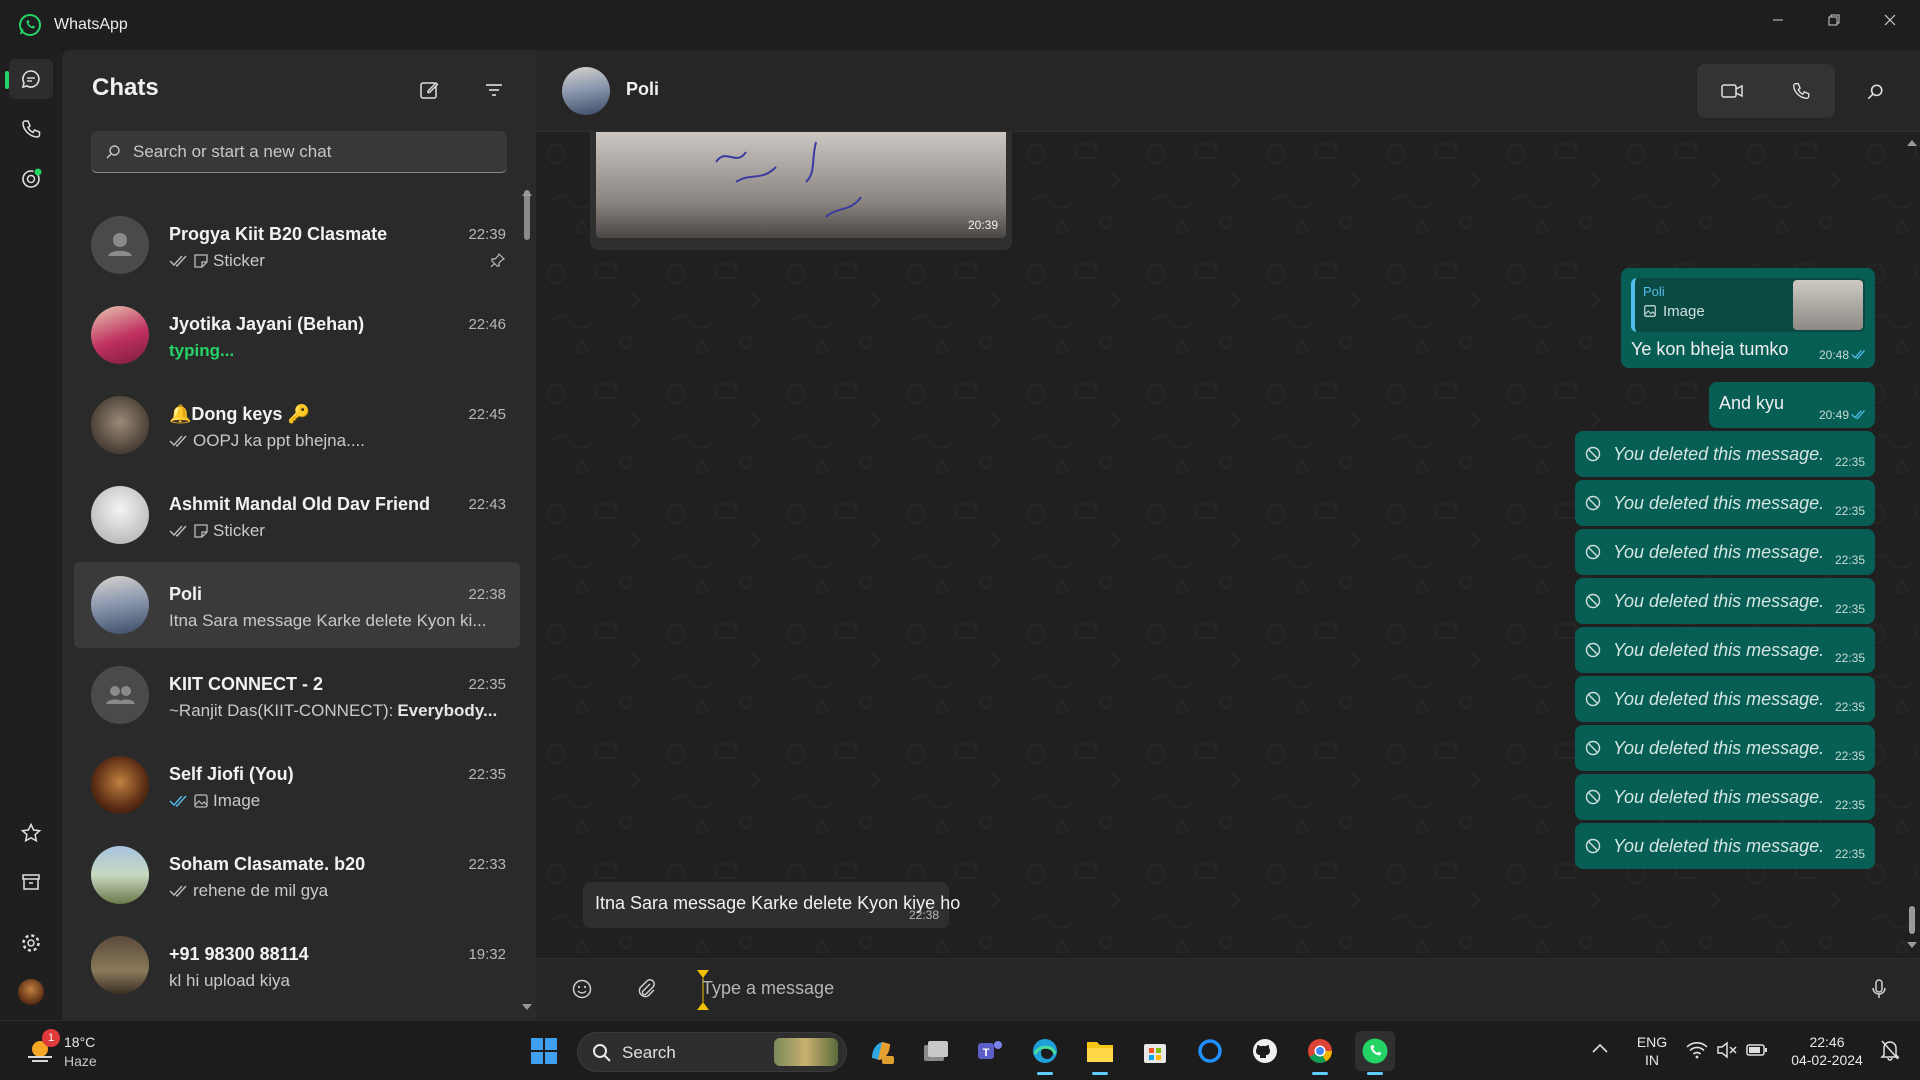 Image resolution: width=1920 pixels, height=1080 pixels. Describe the element at coordinates (642, 89) in the screenshot. I see `contact-name: Poli` at that location.